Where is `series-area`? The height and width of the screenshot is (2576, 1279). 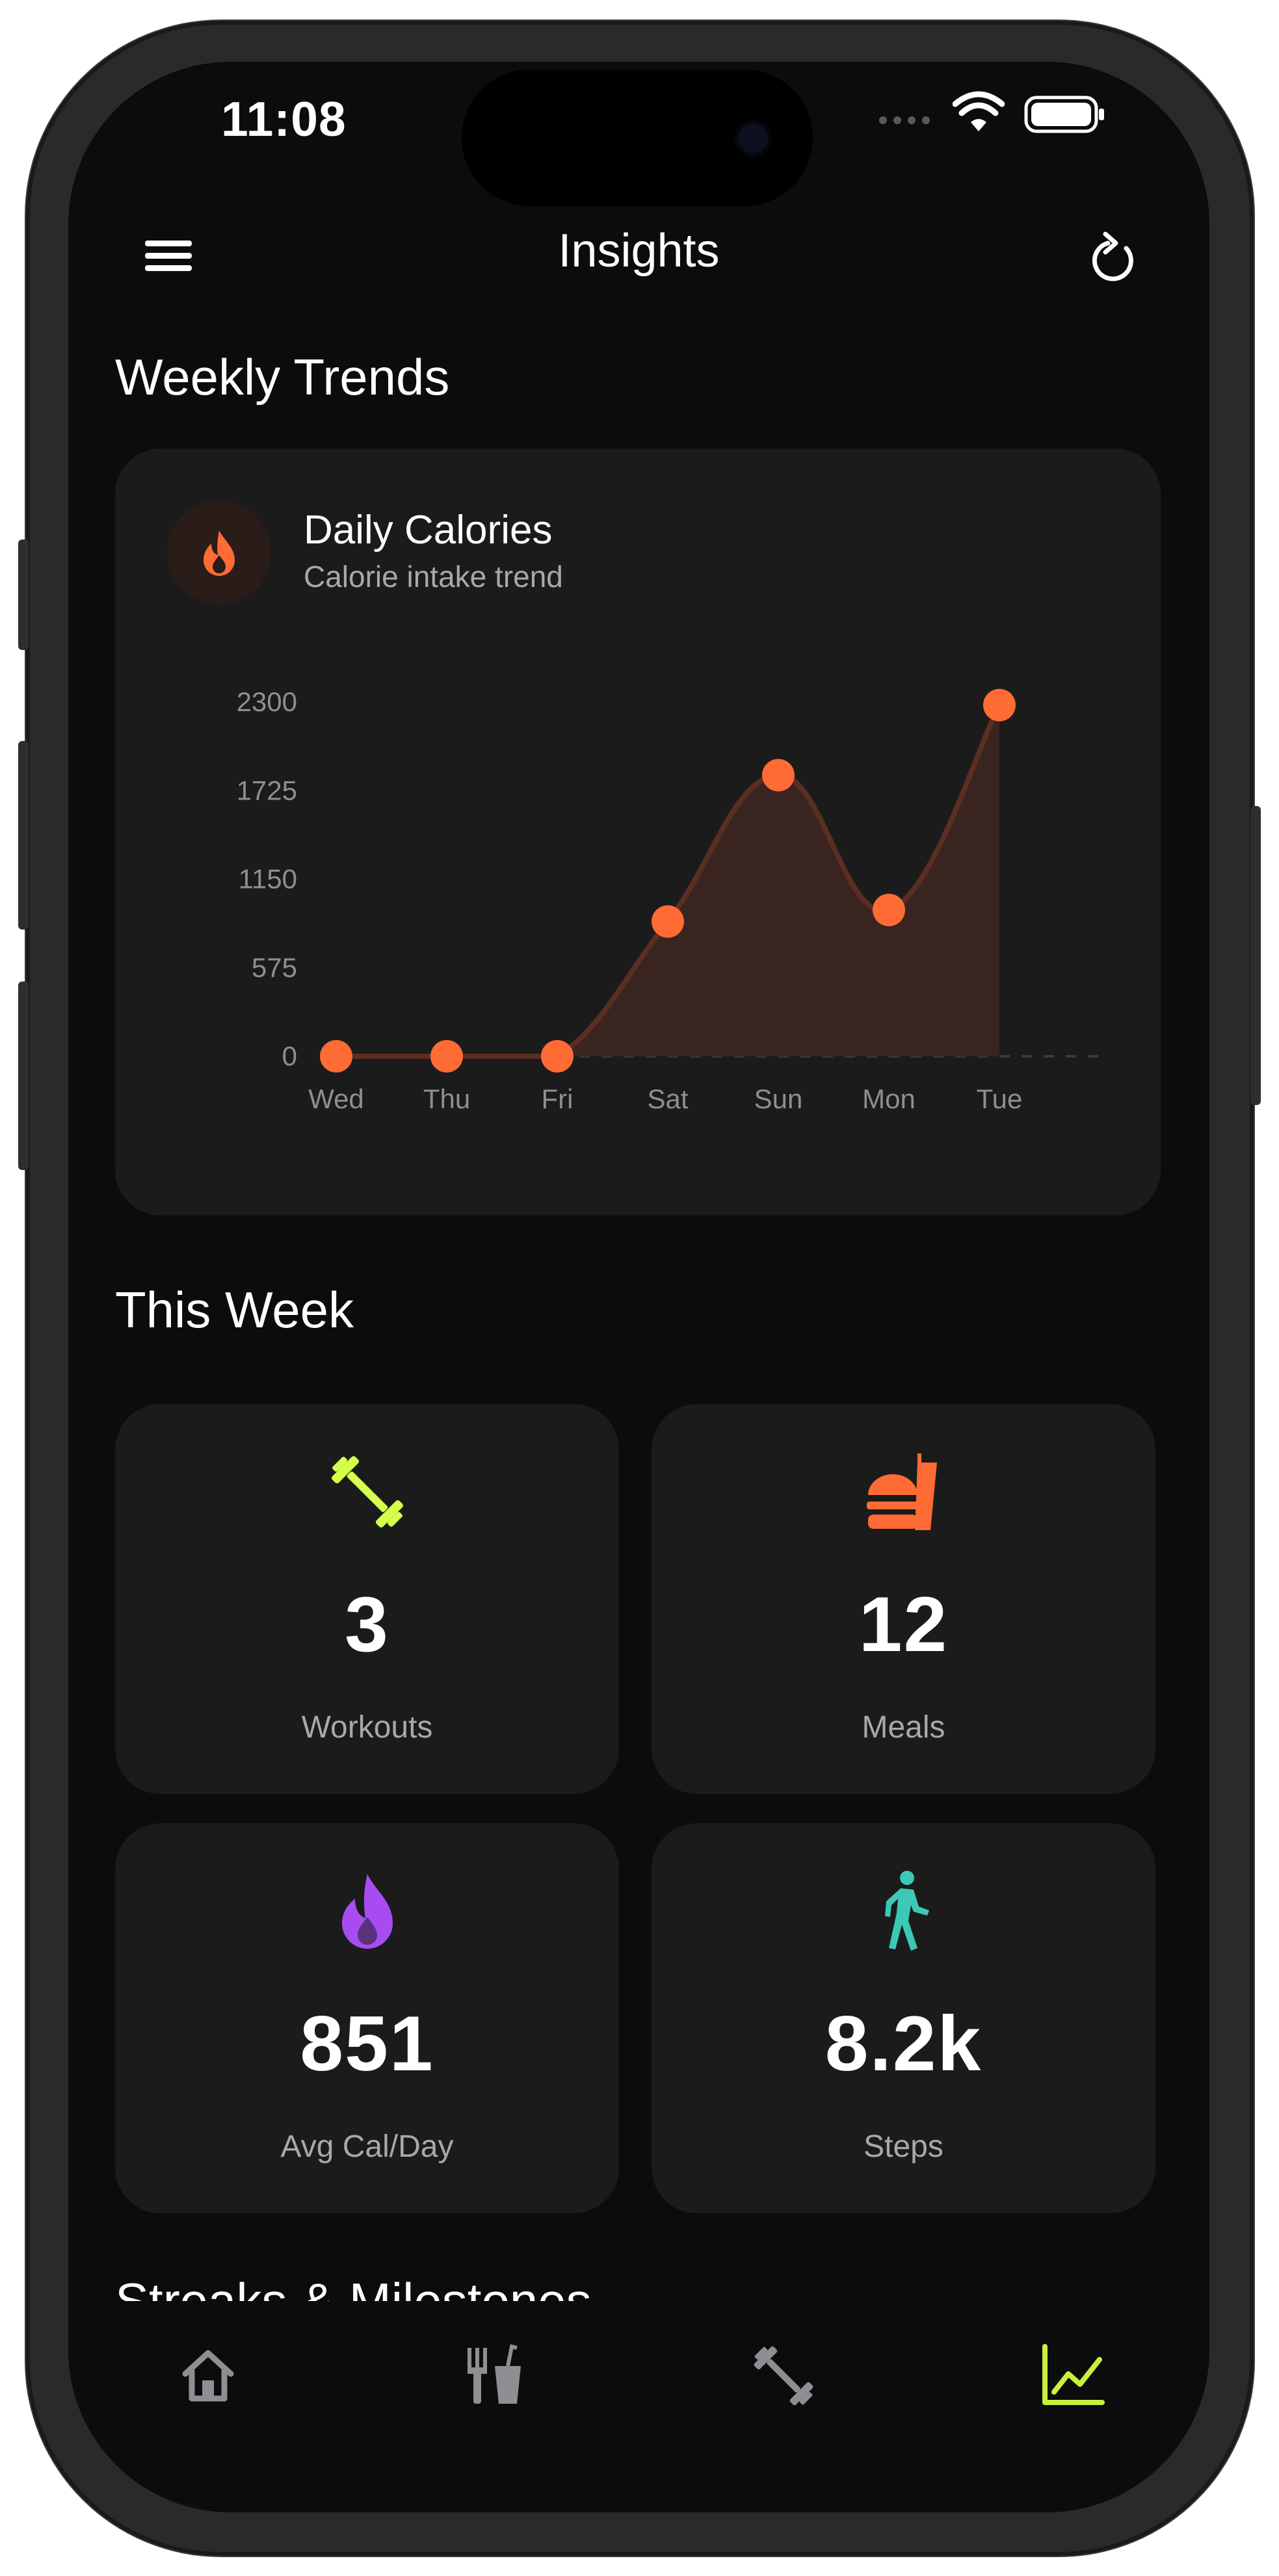
series-area is located at coordinates (667, 880).